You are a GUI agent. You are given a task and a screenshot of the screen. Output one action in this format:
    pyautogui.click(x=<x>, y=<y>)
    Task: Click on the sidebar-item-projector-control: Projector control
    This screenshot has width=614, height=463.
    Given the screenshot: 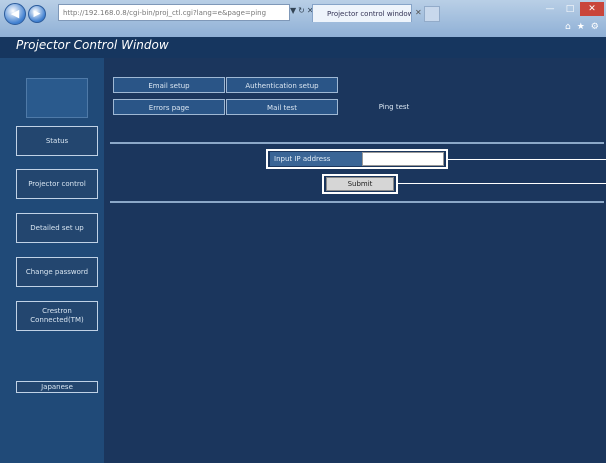 What is the action you would take?
    pyautogui.click(x=57, y=184)
    